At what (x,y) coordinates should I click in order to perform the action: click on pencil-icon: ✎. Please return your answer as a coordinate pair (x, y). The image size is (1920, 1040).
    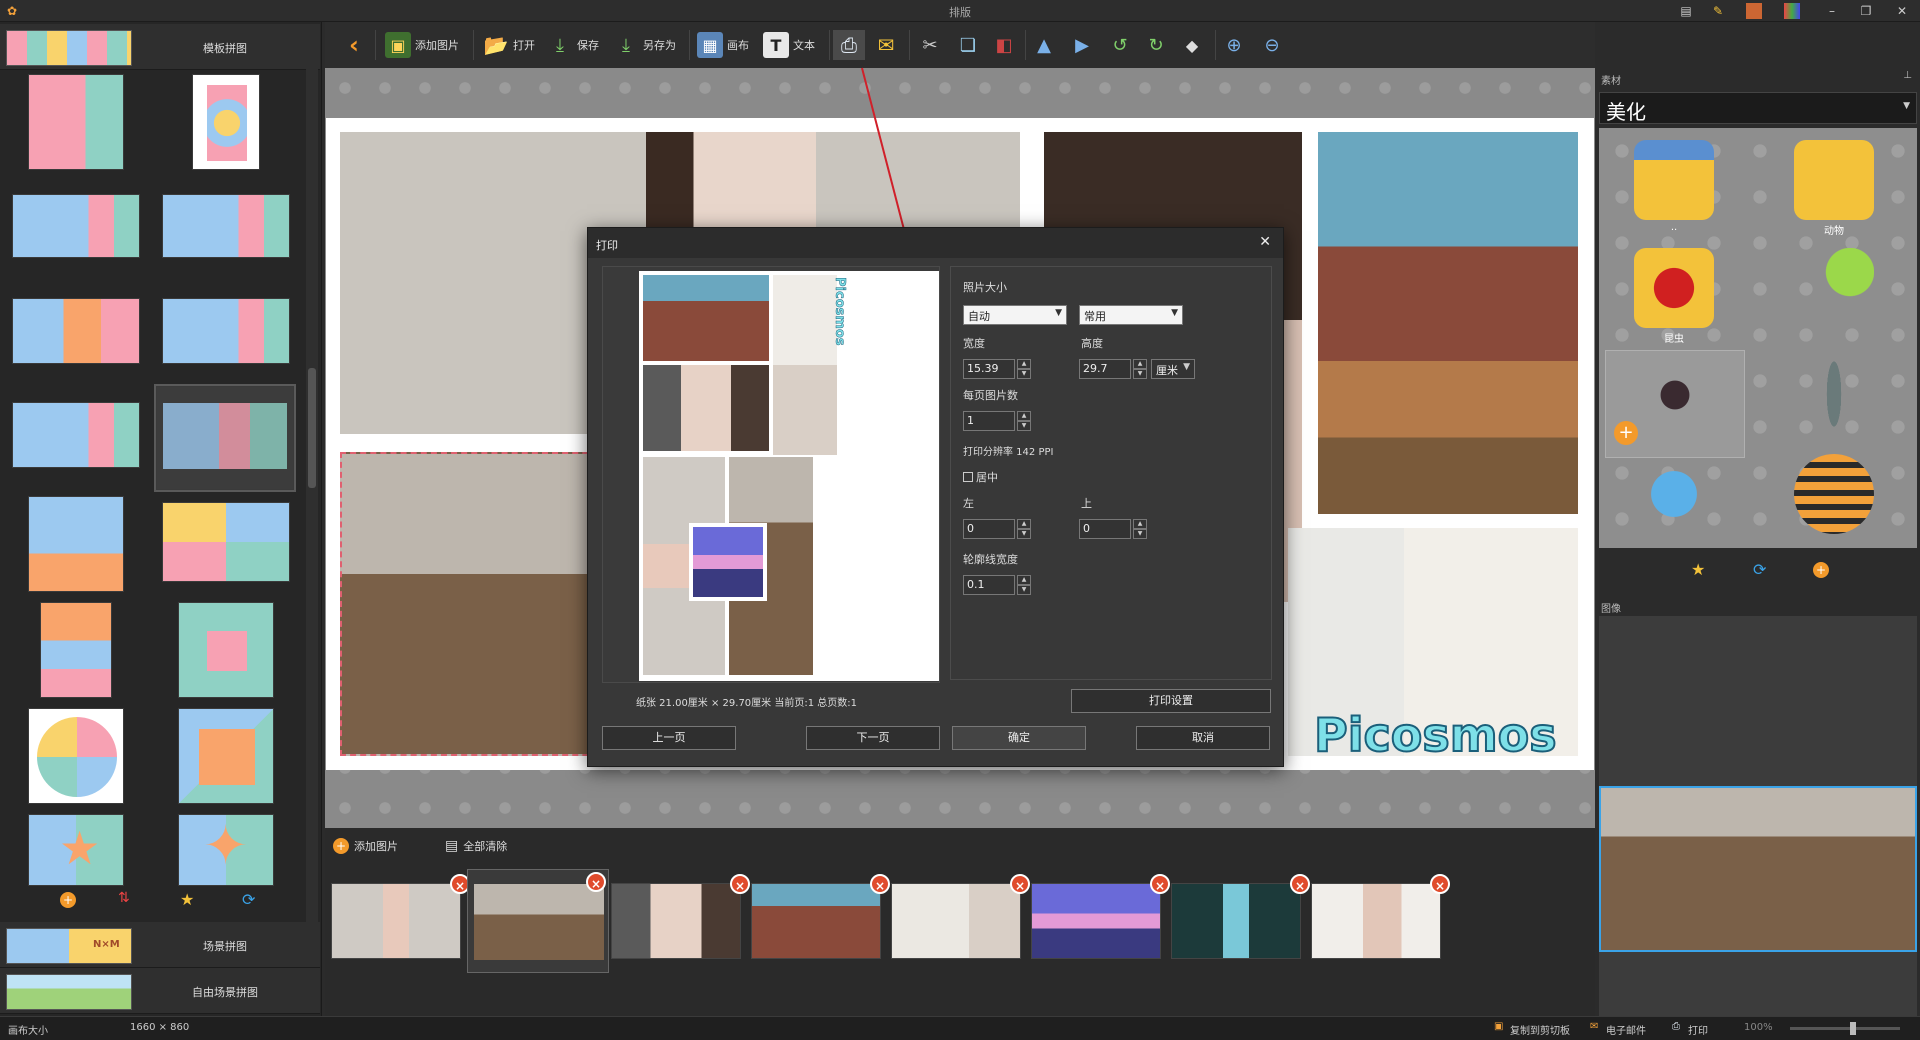
    Looking at the image, I should click on (1718, 11).